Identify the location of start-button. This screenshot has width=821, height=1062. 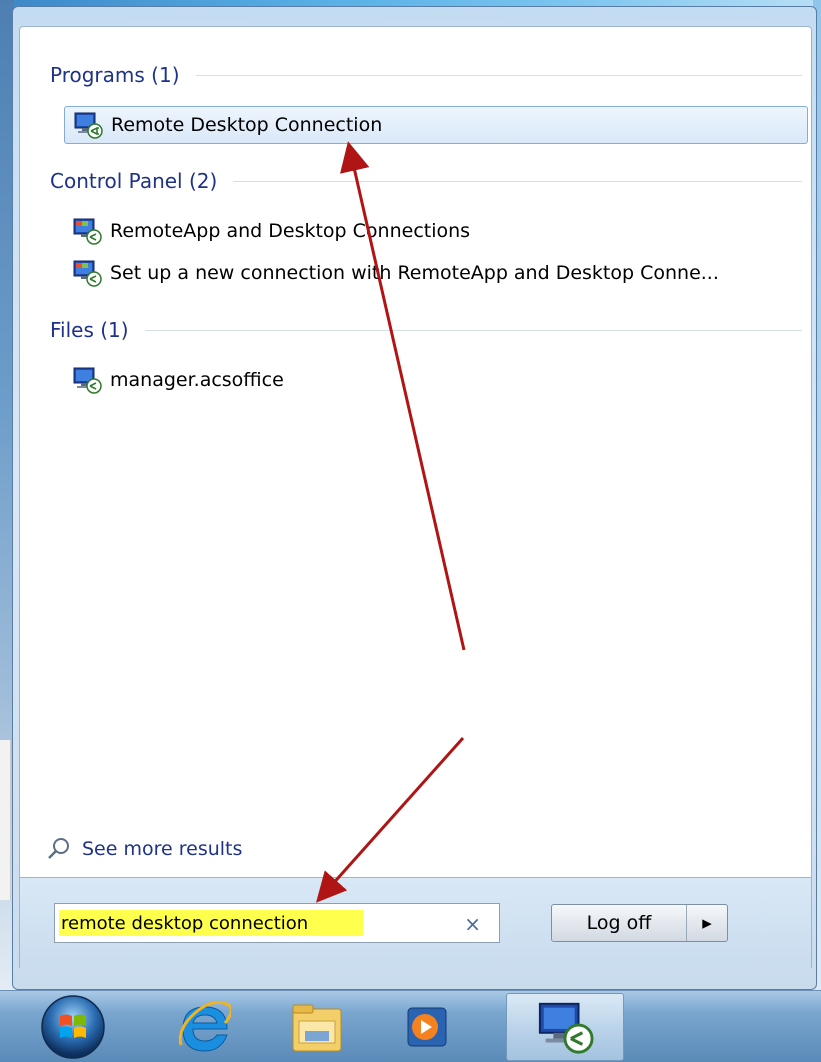
(73, 1027).